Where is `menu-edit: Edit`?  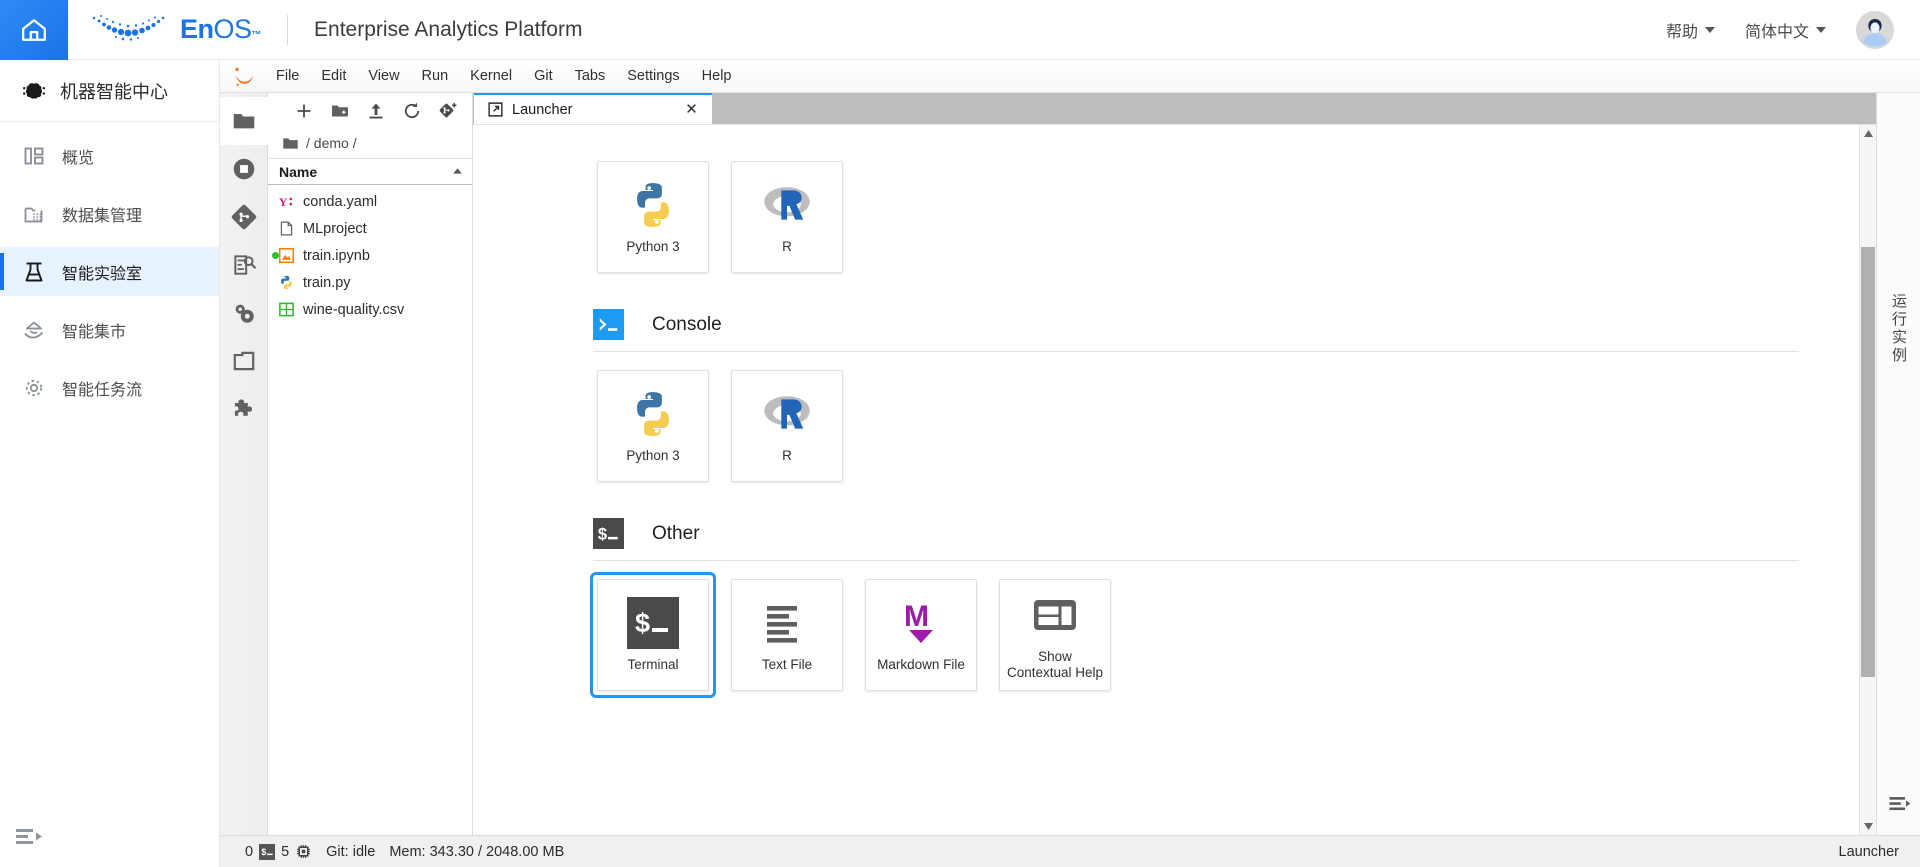
menu-edit: Edit is located at coordinates (333, 76).